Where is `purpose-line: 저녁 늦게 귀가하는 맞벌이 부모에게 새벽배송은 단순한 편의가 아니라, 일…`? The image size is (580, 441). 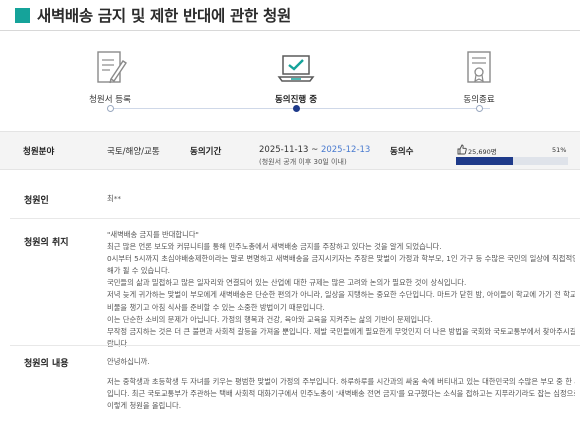
purpose-line: 저녁 늦게 귀가하는 맞벌이 부모에게 새벽배송은 단순한 편의가 아니라, 일… is located at coordinates (341, 295).